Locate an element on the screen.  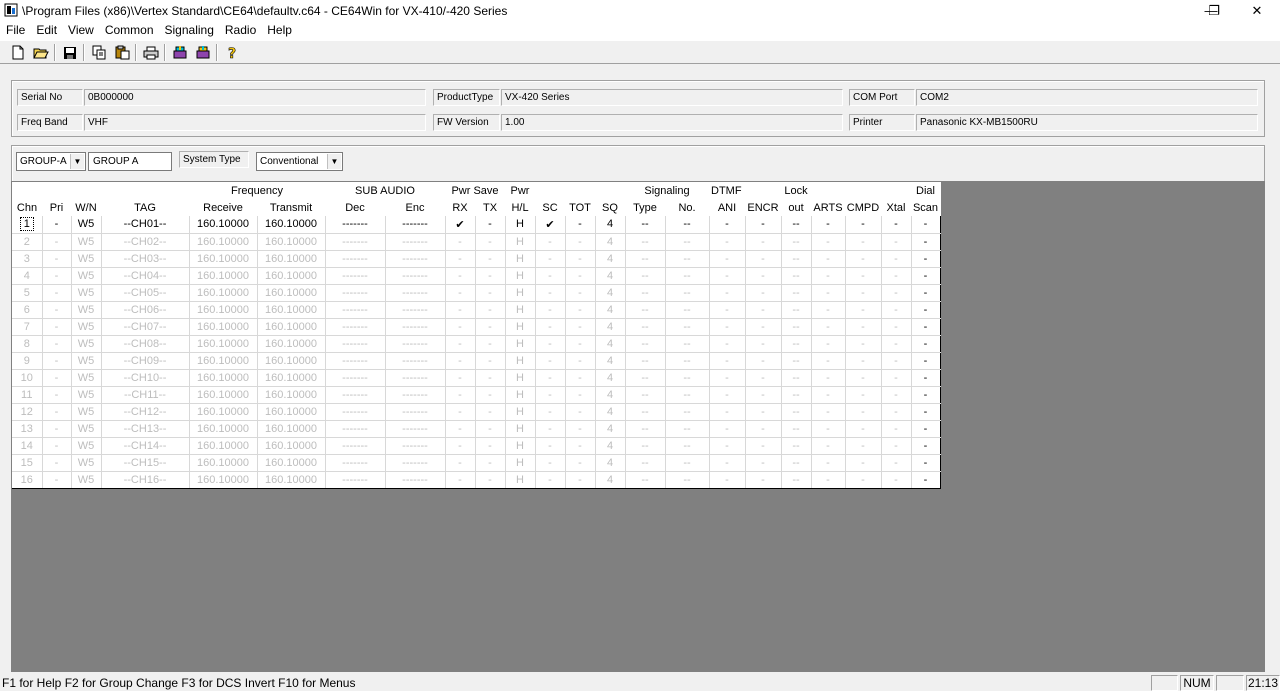
grid-col-xtal: Xtal is located at coordinates (896, 207).